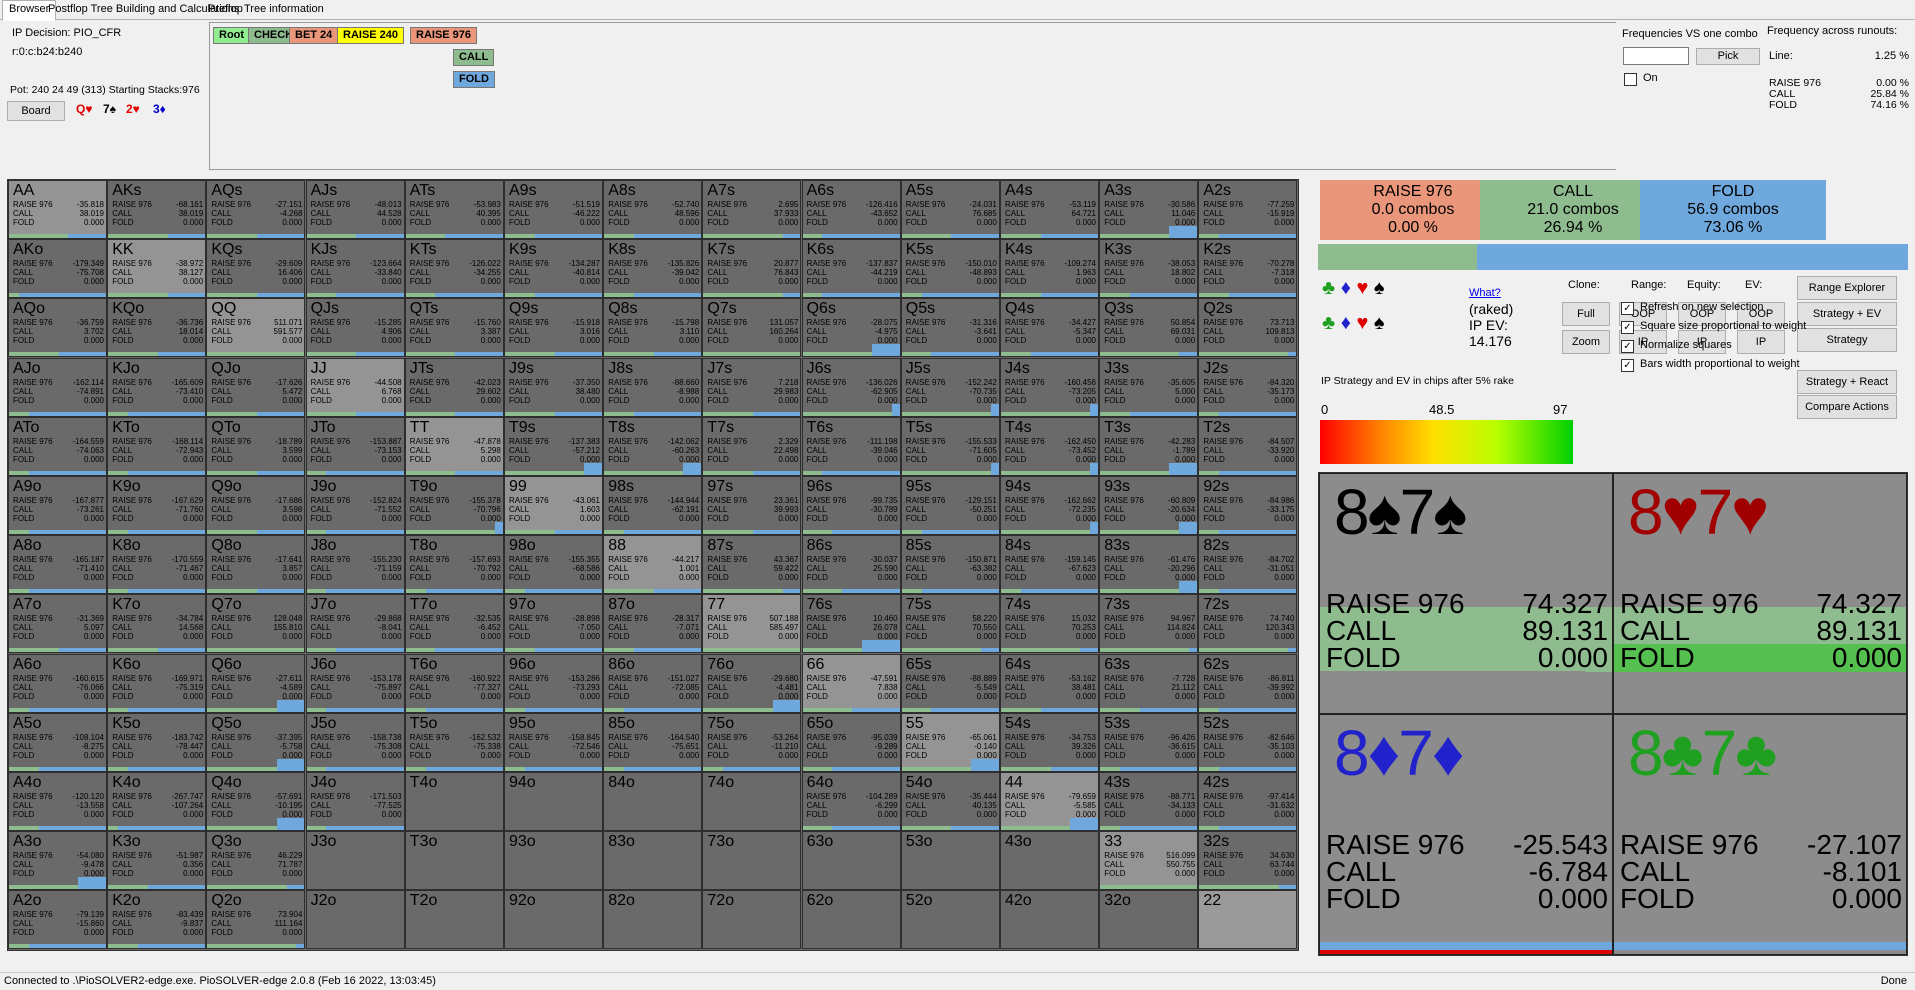 The height and width of the screenshot is (990, 1915). What do you see at coordinates (454, 269) in the screenshot?
I see `hand-cell-kts: KTs RAISE 976 -126.022 CALL -34.255 FOLD 0.000` at bounding box center [454, 269].